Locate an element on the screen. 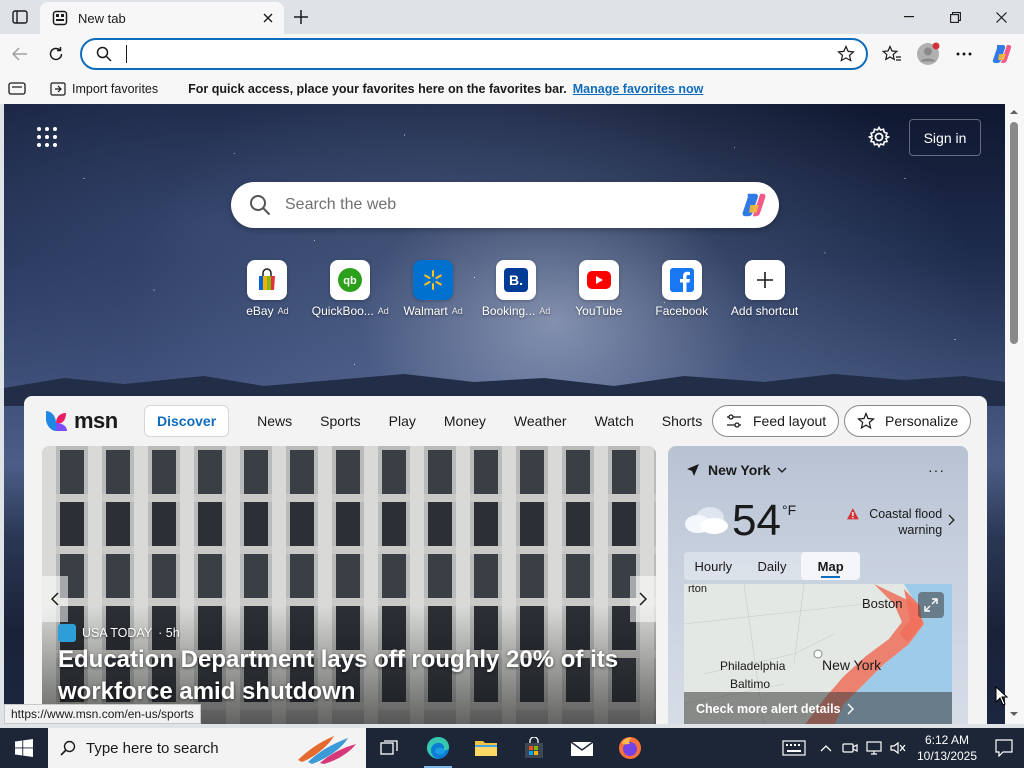 The height and width of the screenshot is (768, 1024). facebook-icon is located at coordinates (681, 280).